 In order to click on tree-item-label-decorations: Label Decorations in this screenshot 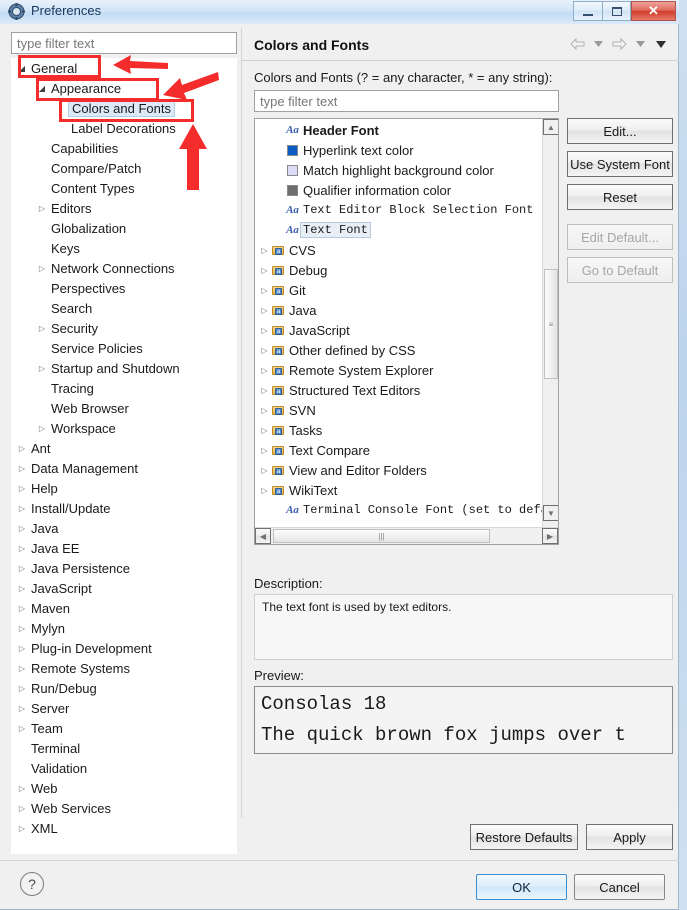, I will do `click(124, 128)`.